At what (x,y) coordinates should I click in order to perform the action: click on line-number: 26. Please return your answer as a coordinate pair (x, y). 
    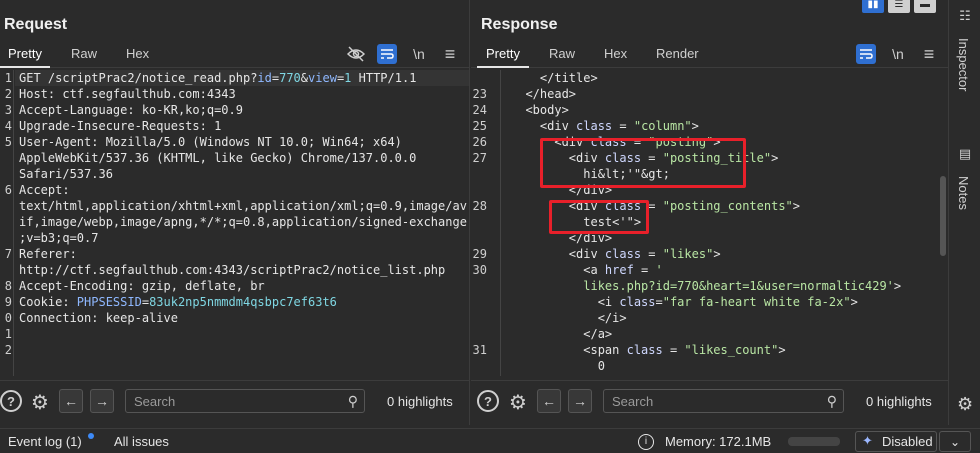
    Looking at the image, I should click on (479, 142).